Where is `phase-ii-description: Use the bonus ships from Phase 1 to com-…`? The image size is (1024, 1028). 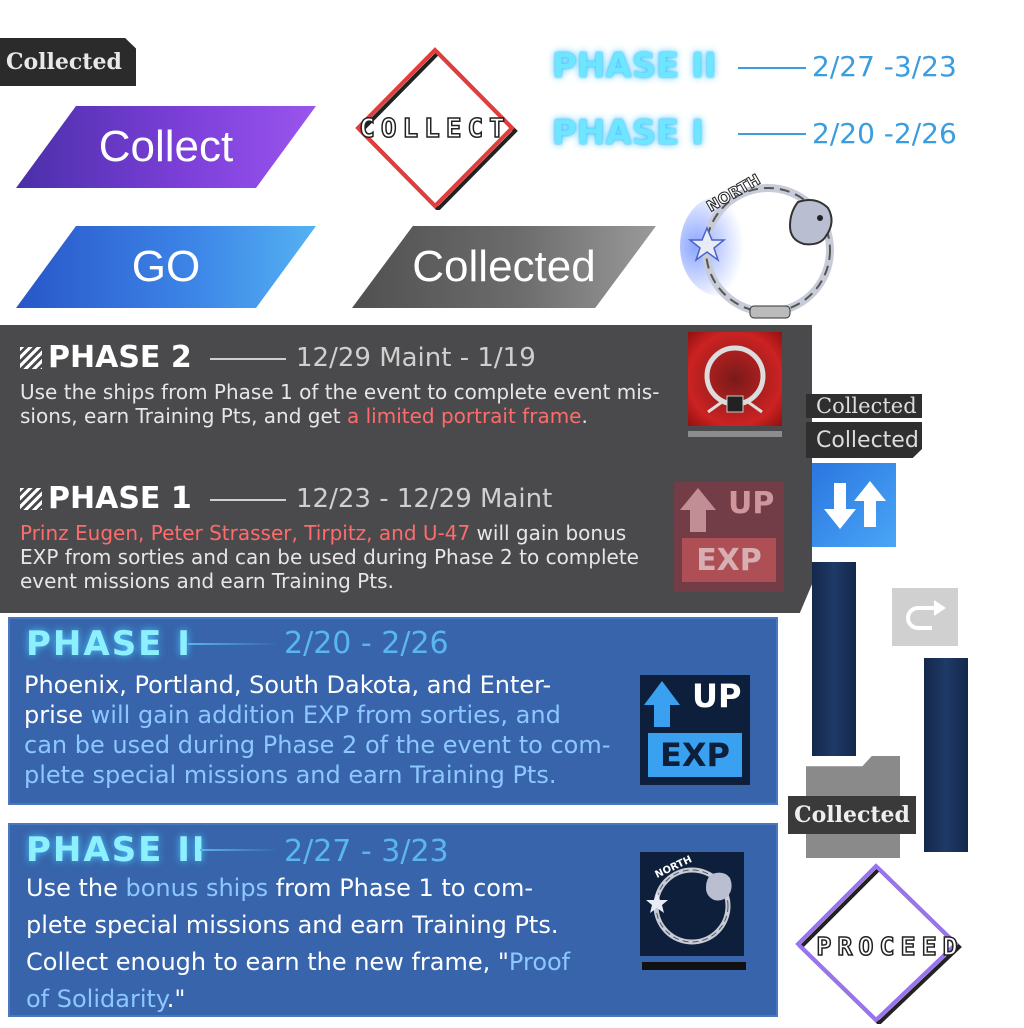
phase-ii-description: Use the bonus ships from Phase 1 to com-… is located at coordinates (298, 943).